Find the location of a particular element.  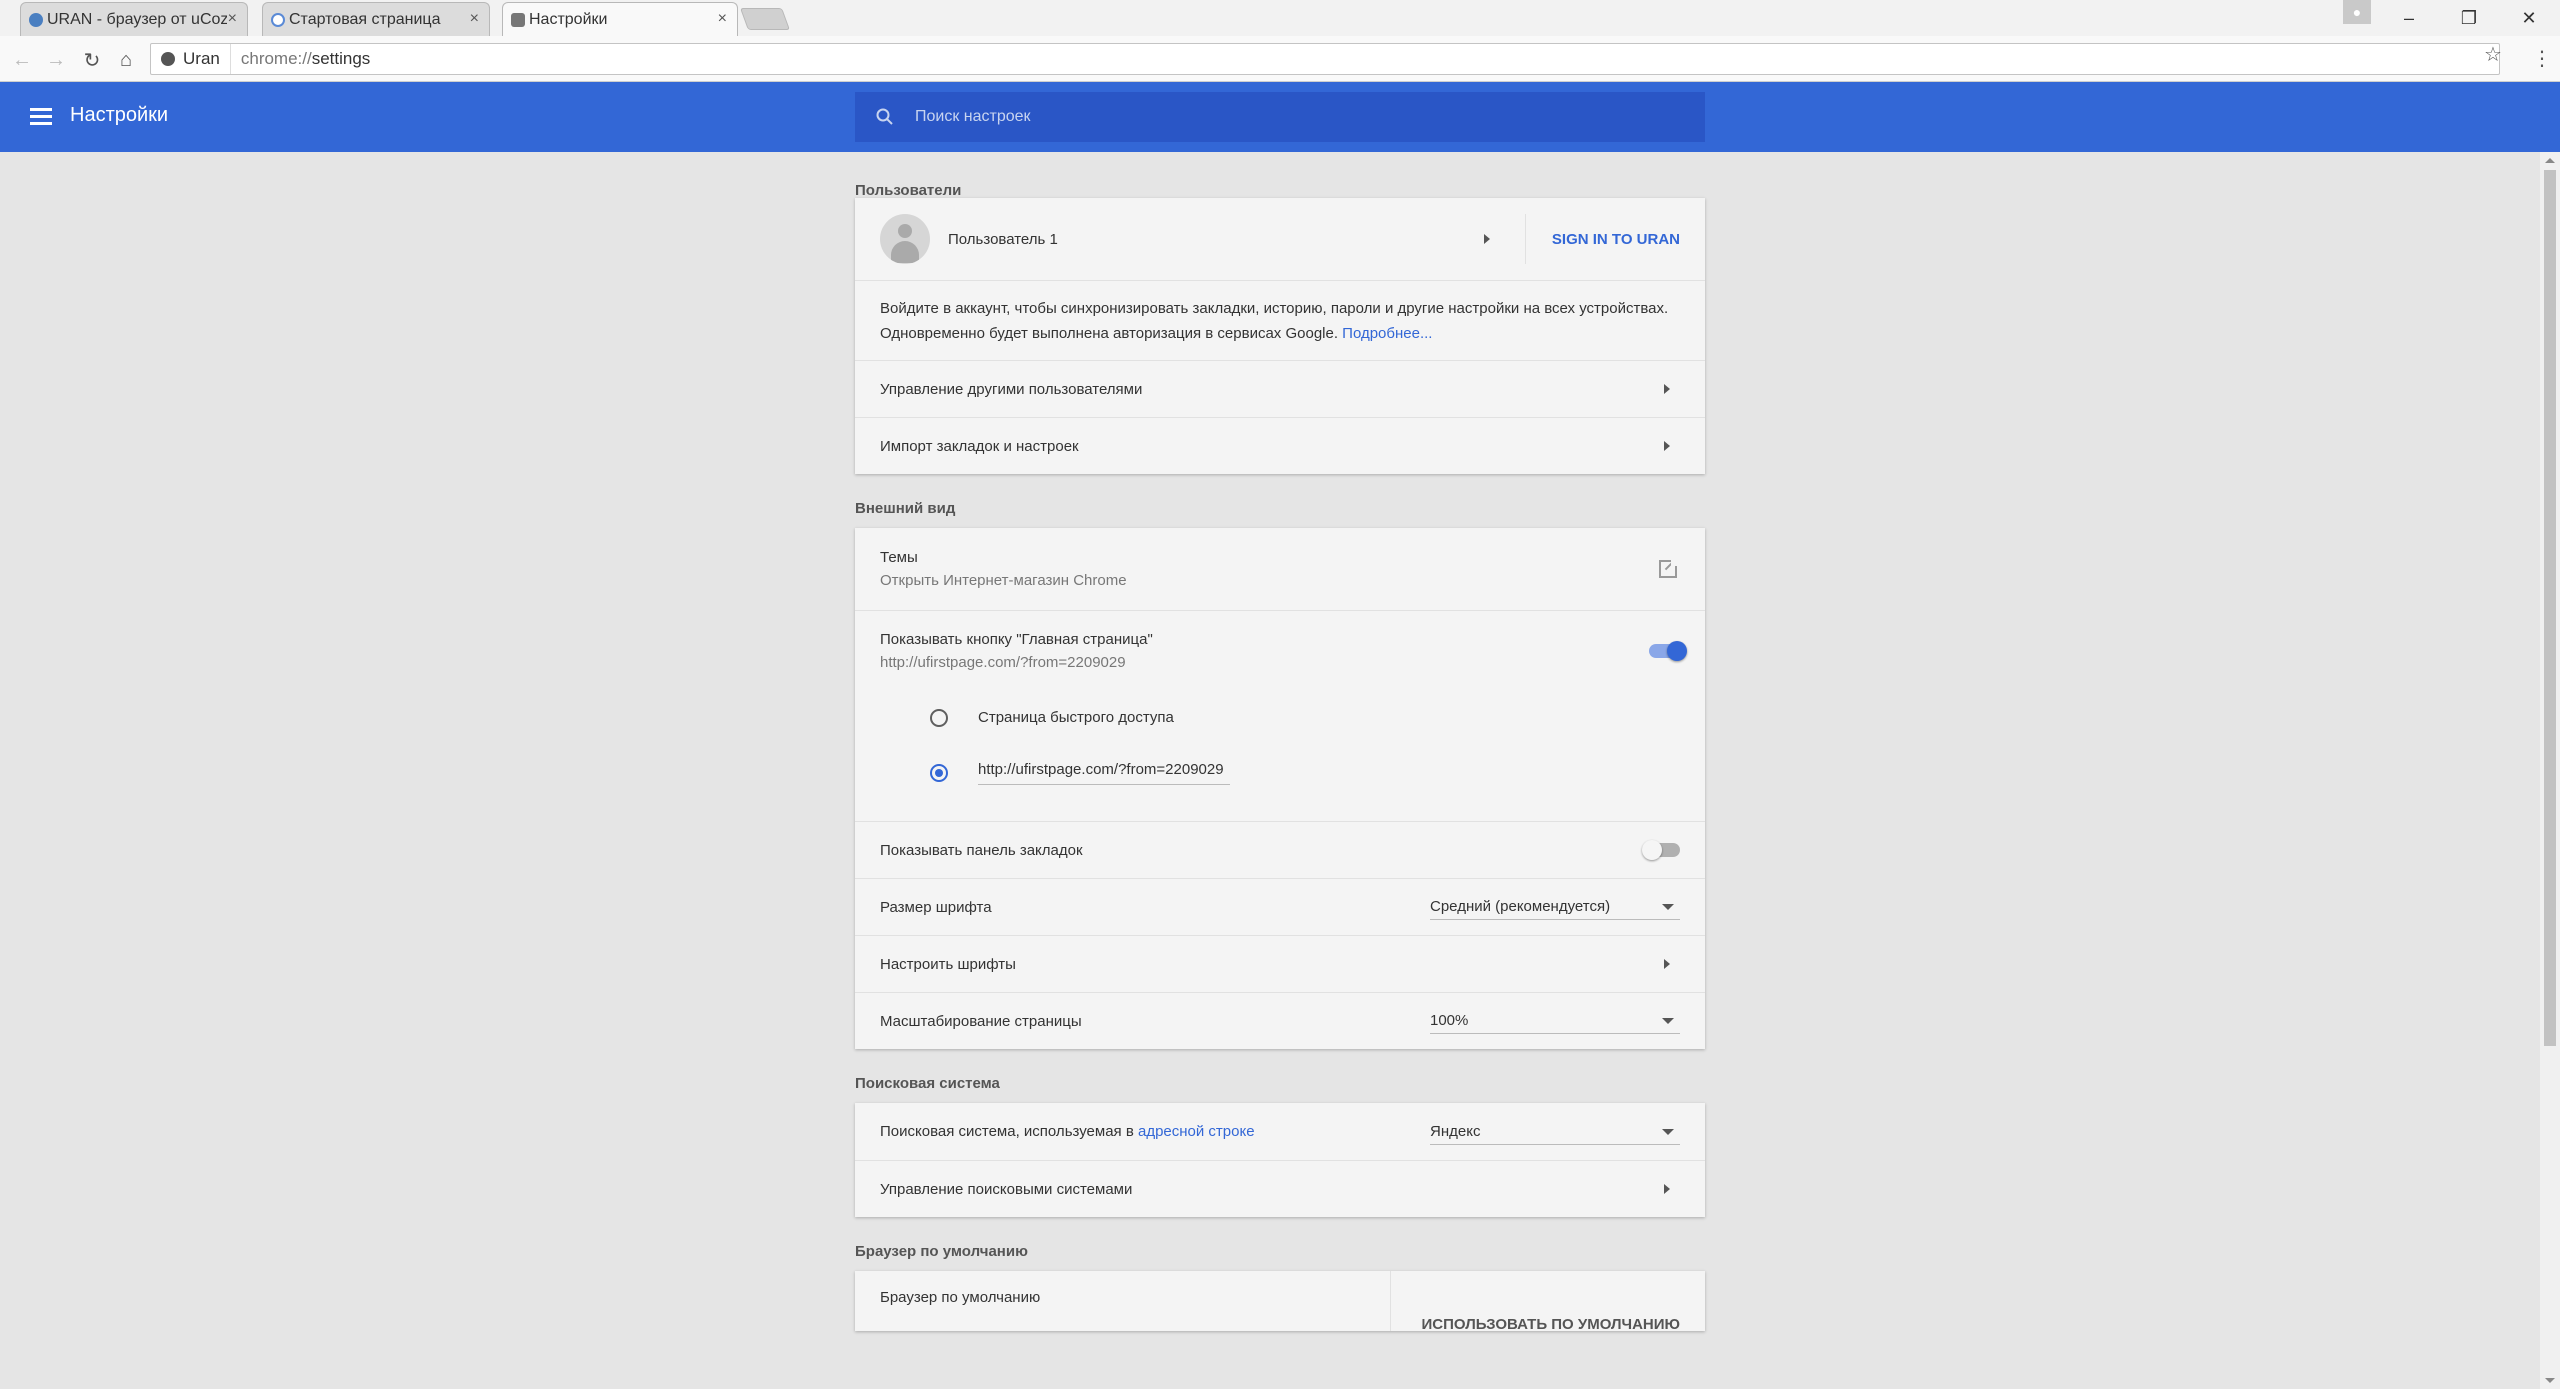

zoom-value: 100% is located at coordinates (1449, 1020).